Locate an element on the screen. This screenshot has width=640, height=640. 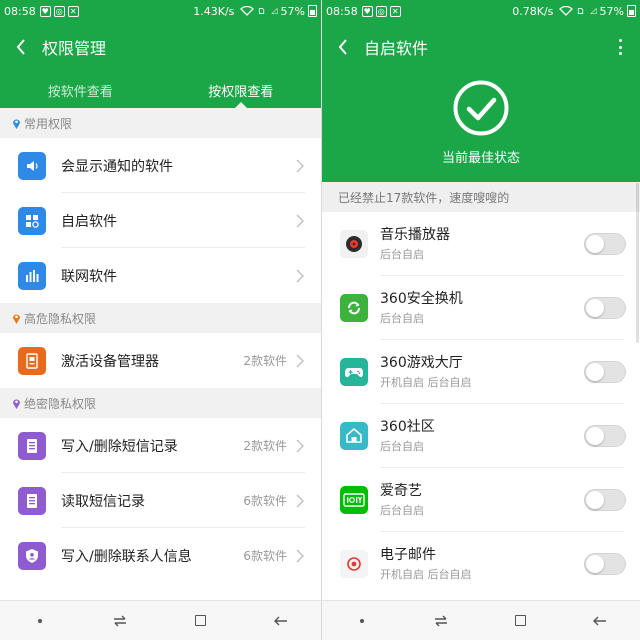
permission-row-device-admin: 激活设备管理器 2款软件 is located at coordinates (160, 360).